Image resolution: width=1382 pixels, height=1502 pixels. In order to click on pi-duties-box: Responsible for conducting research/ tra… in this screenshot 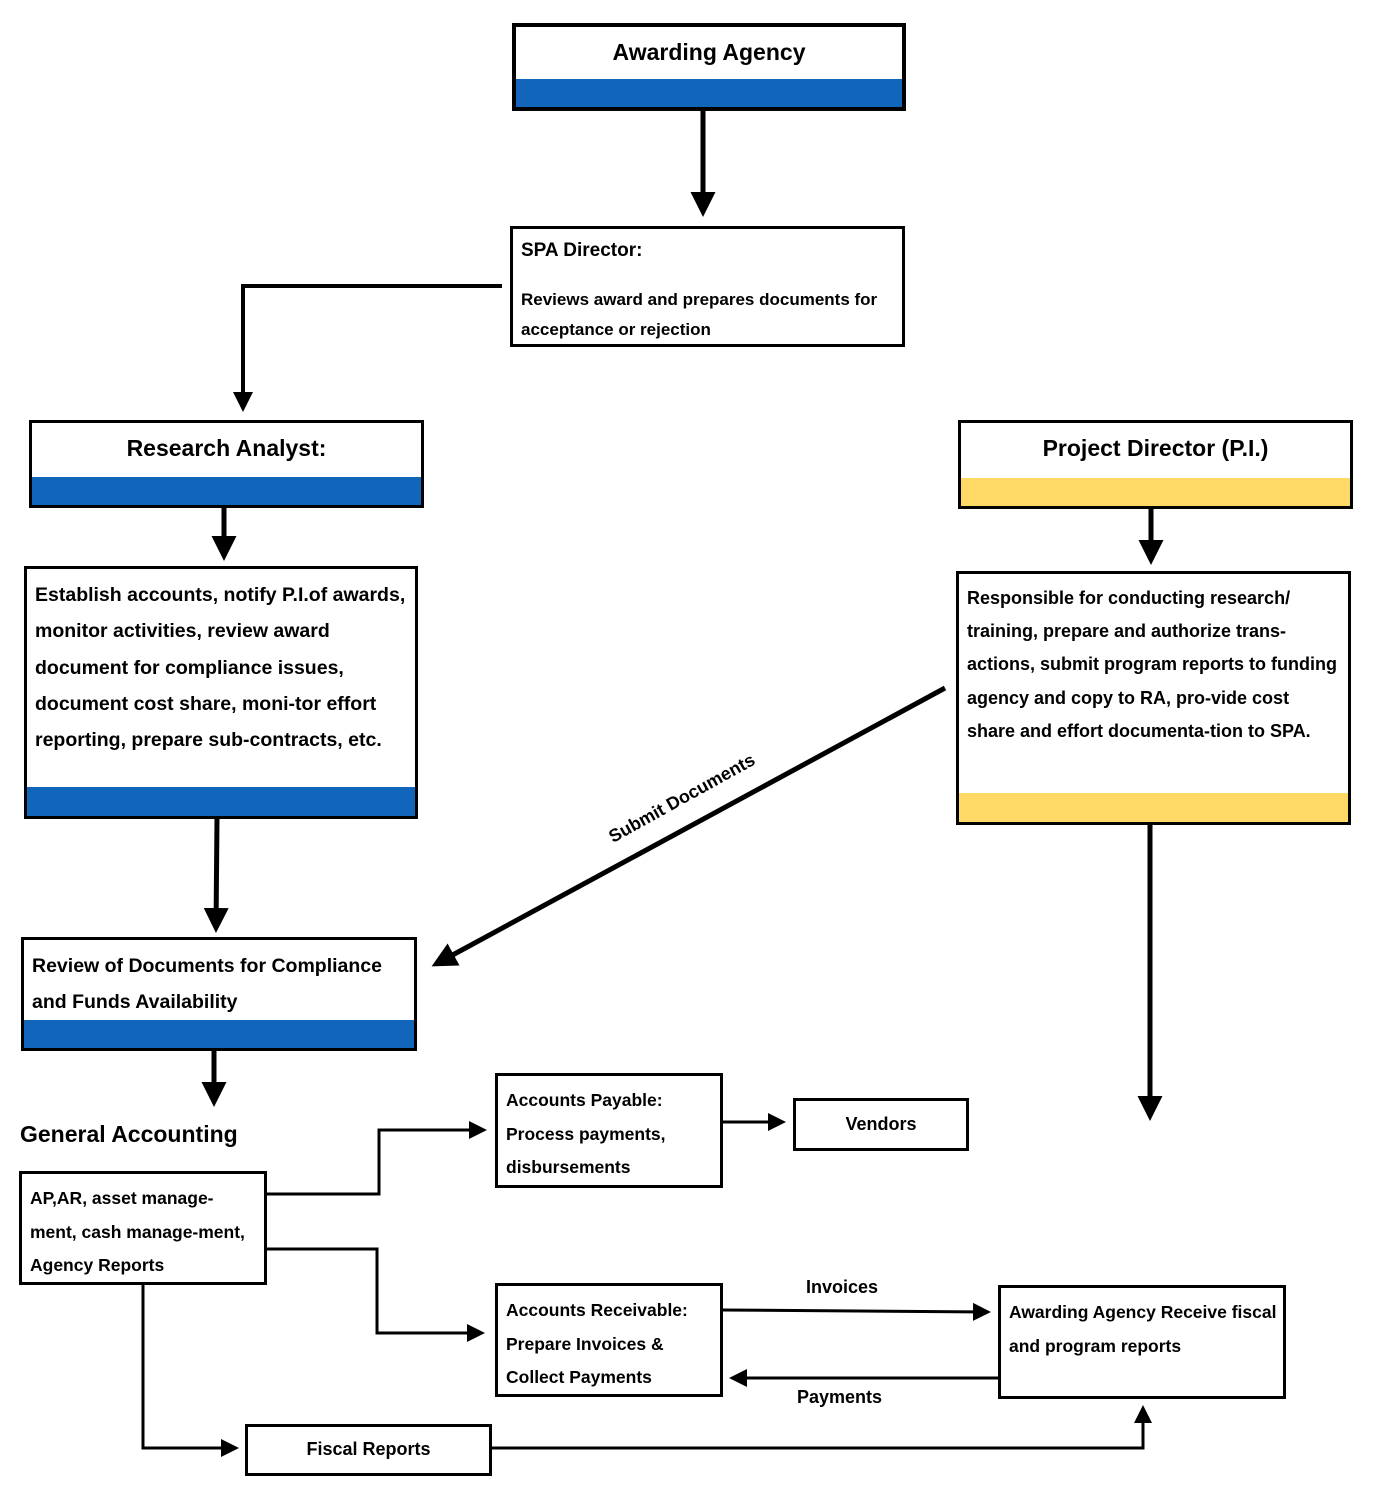, I will do `click(1153, 698)`.